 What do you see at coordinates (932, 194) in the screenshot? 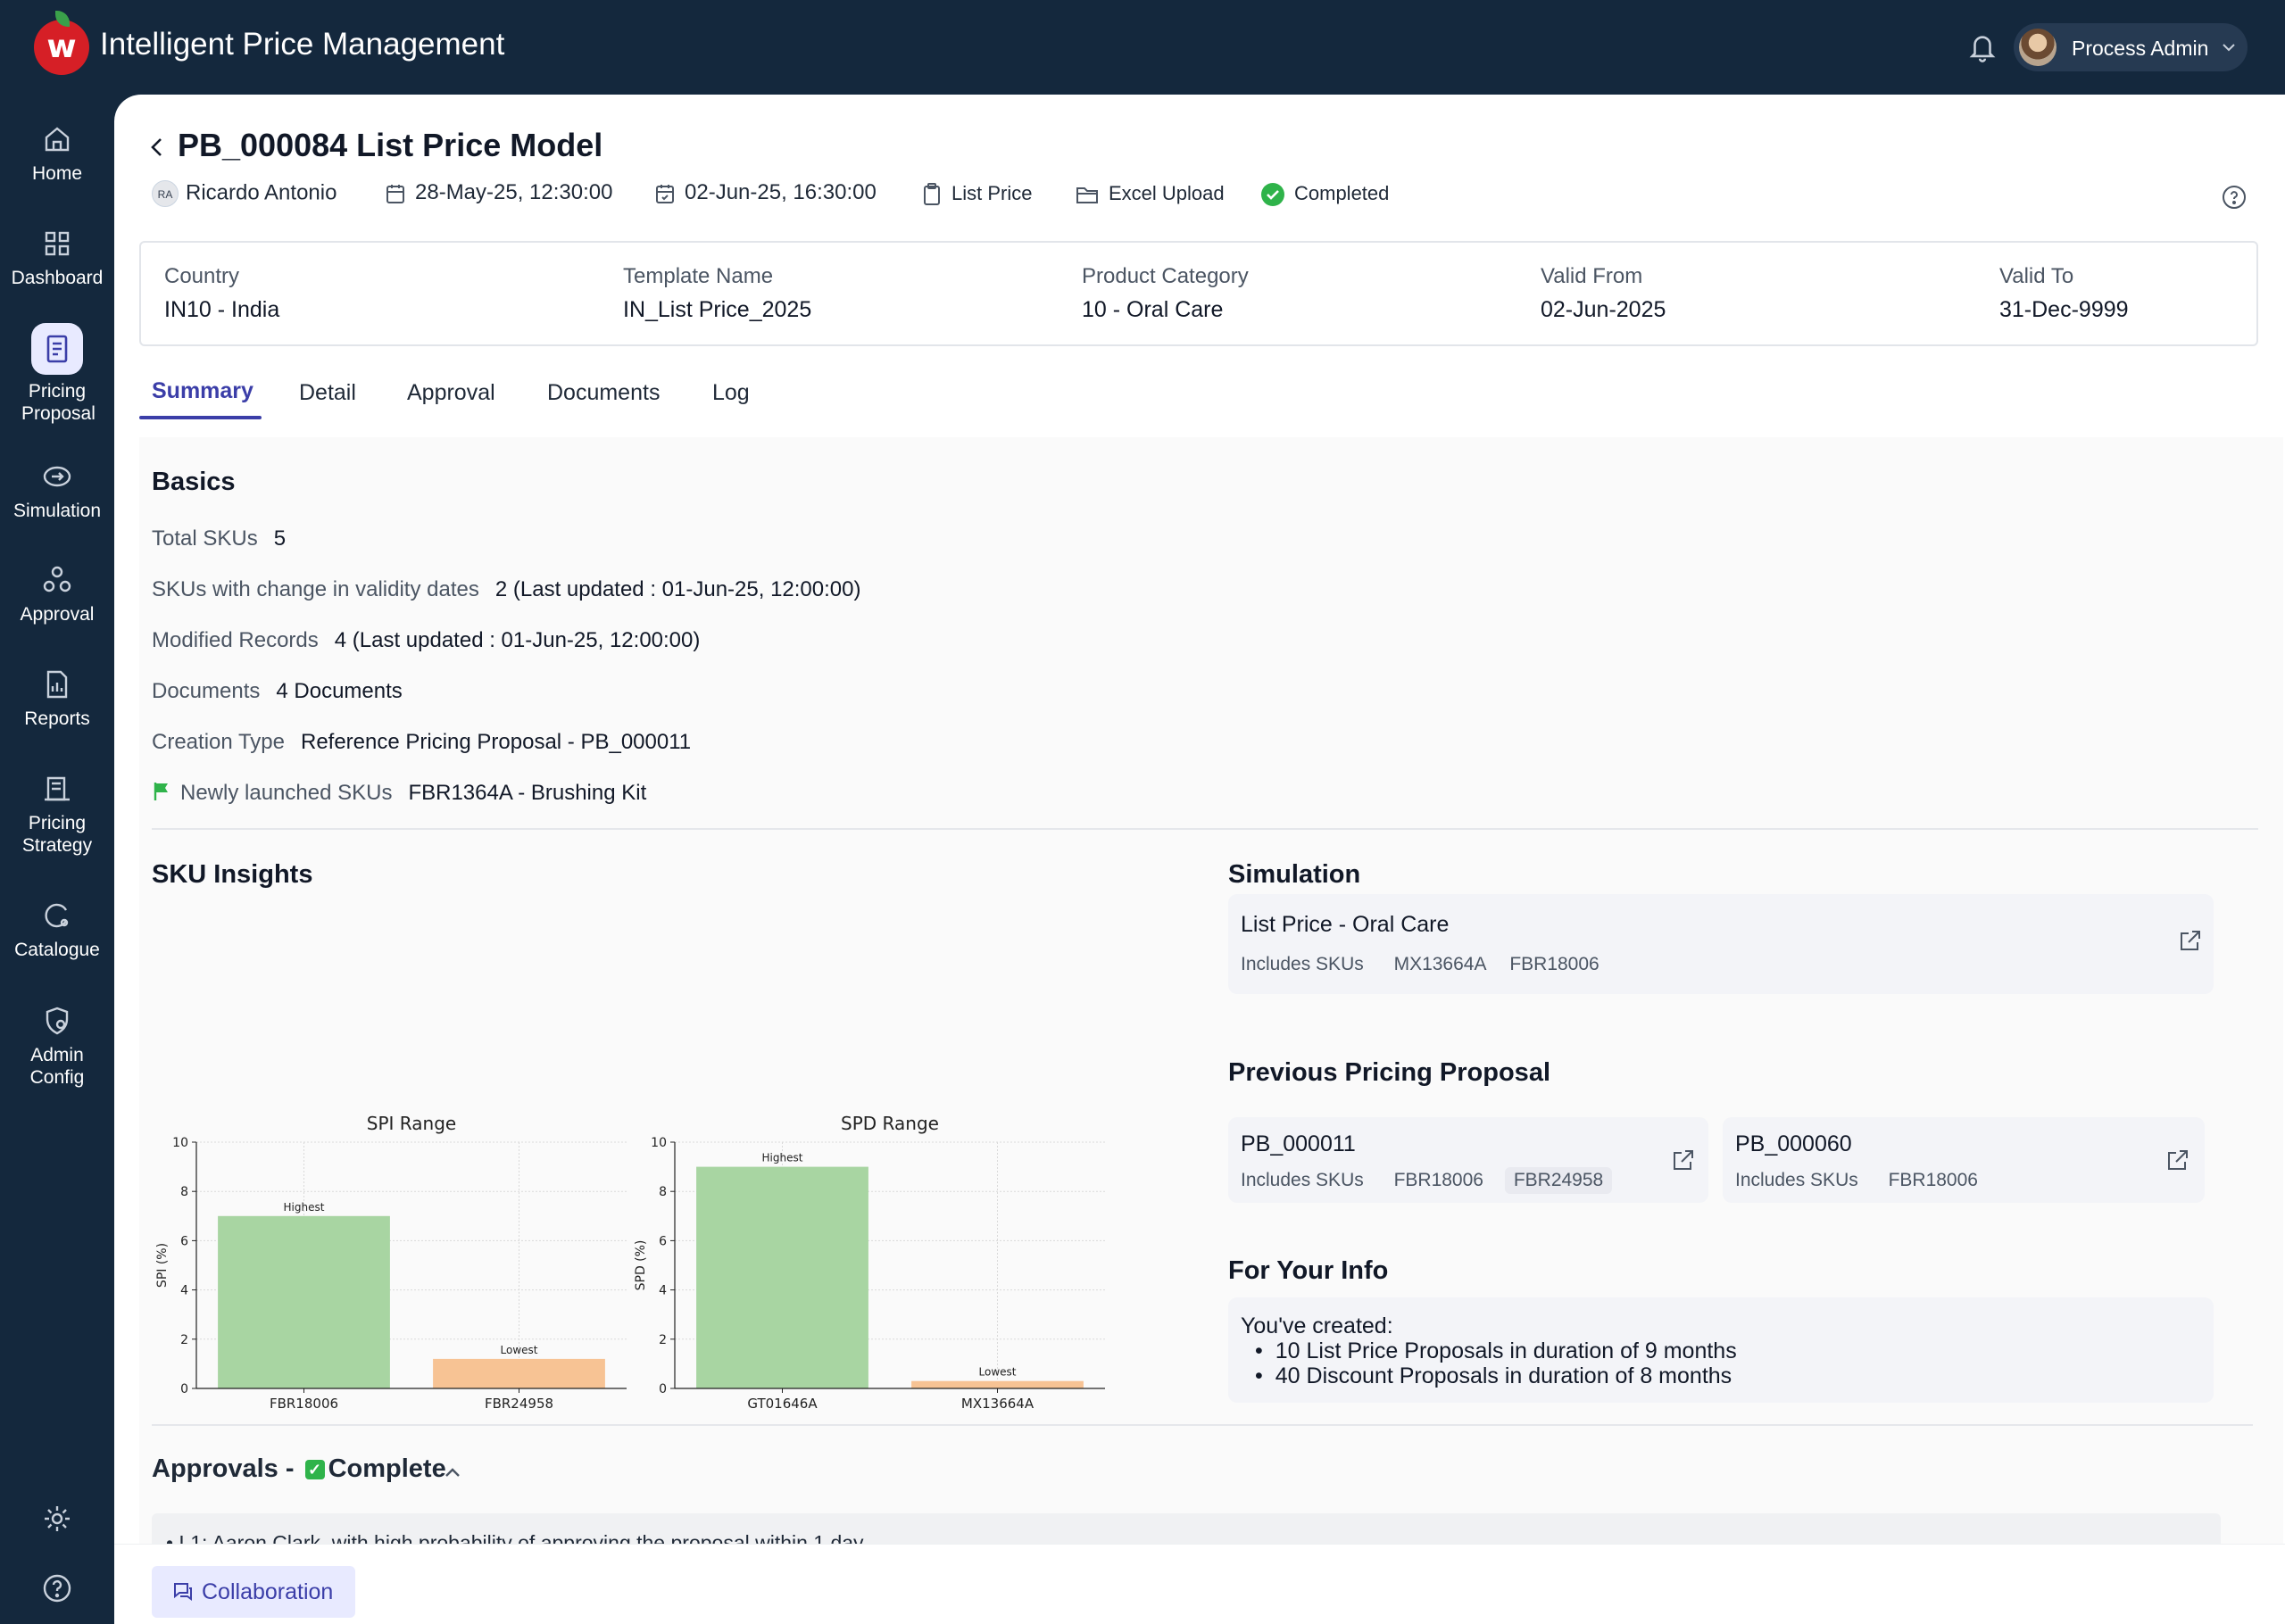
I see `clipboard-icon` at bounding box center [932, 194].